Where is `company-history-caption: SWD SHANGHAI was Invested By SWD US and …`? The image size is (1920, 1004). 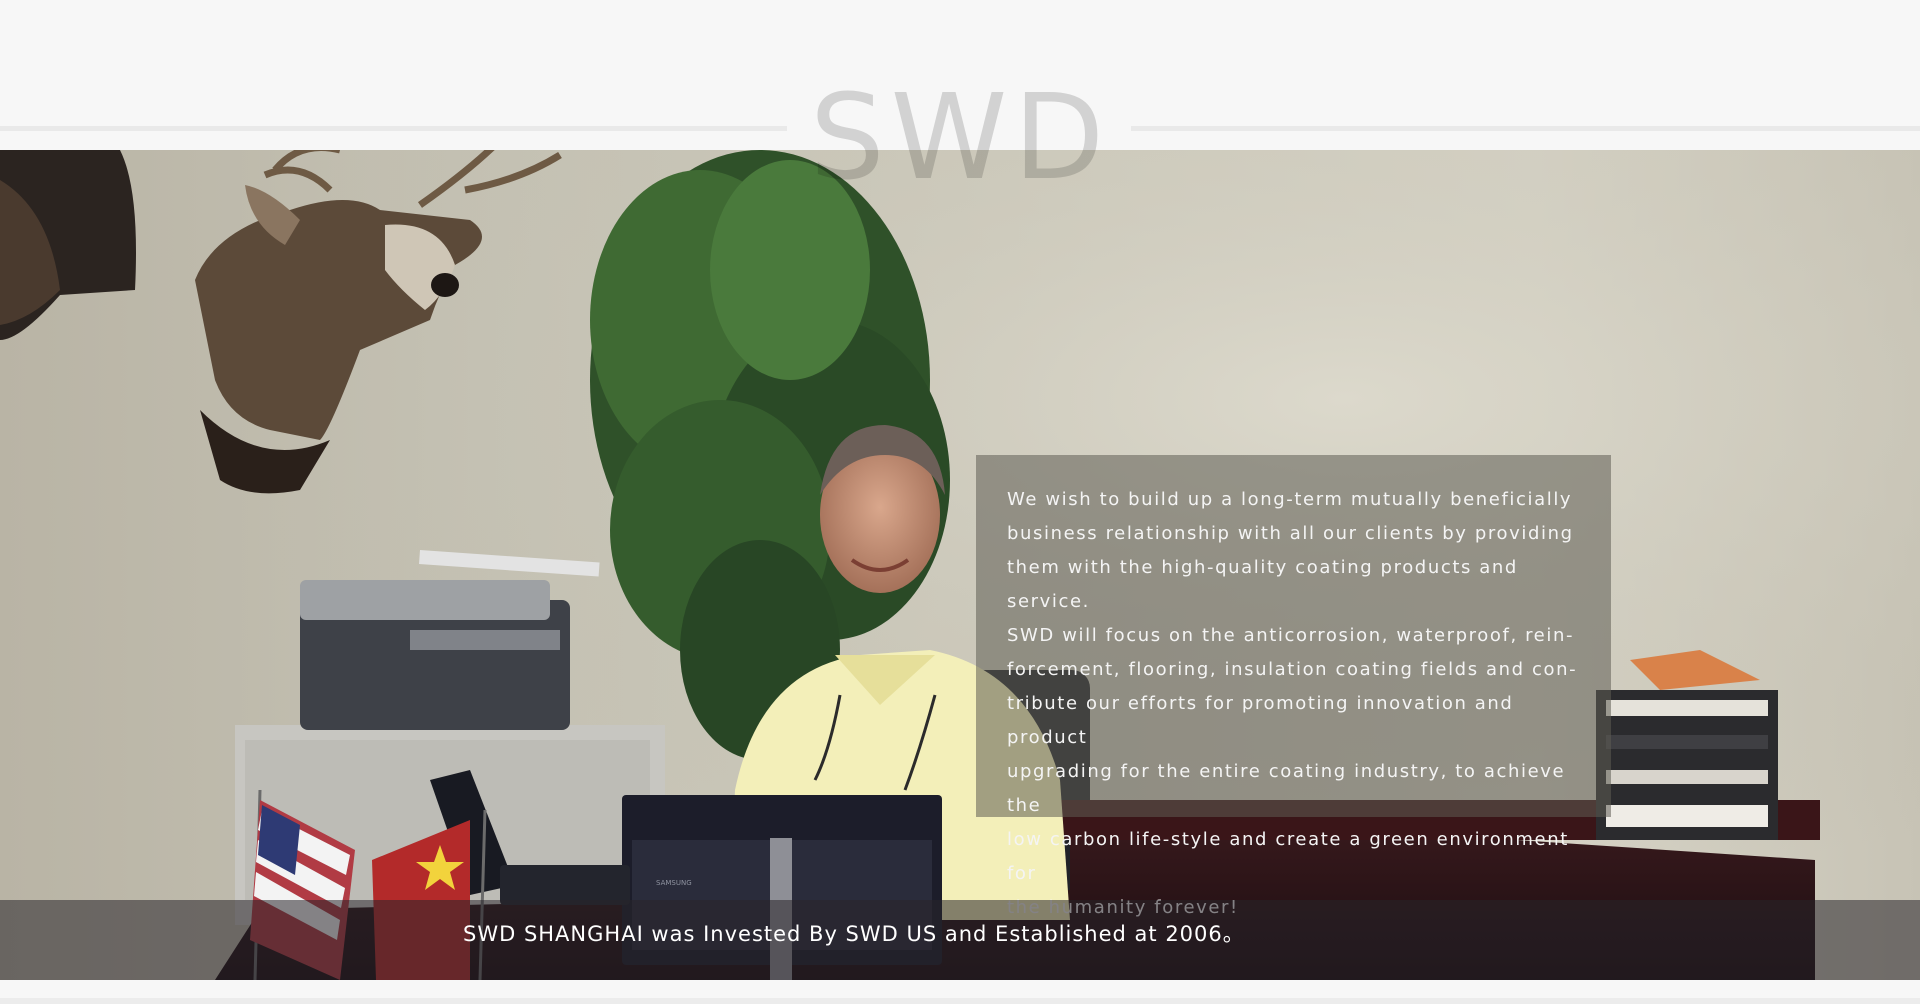
company-history-caption: SWD SHANGHAI was Invested By SWD US and … is located at coordinates (854, 934).